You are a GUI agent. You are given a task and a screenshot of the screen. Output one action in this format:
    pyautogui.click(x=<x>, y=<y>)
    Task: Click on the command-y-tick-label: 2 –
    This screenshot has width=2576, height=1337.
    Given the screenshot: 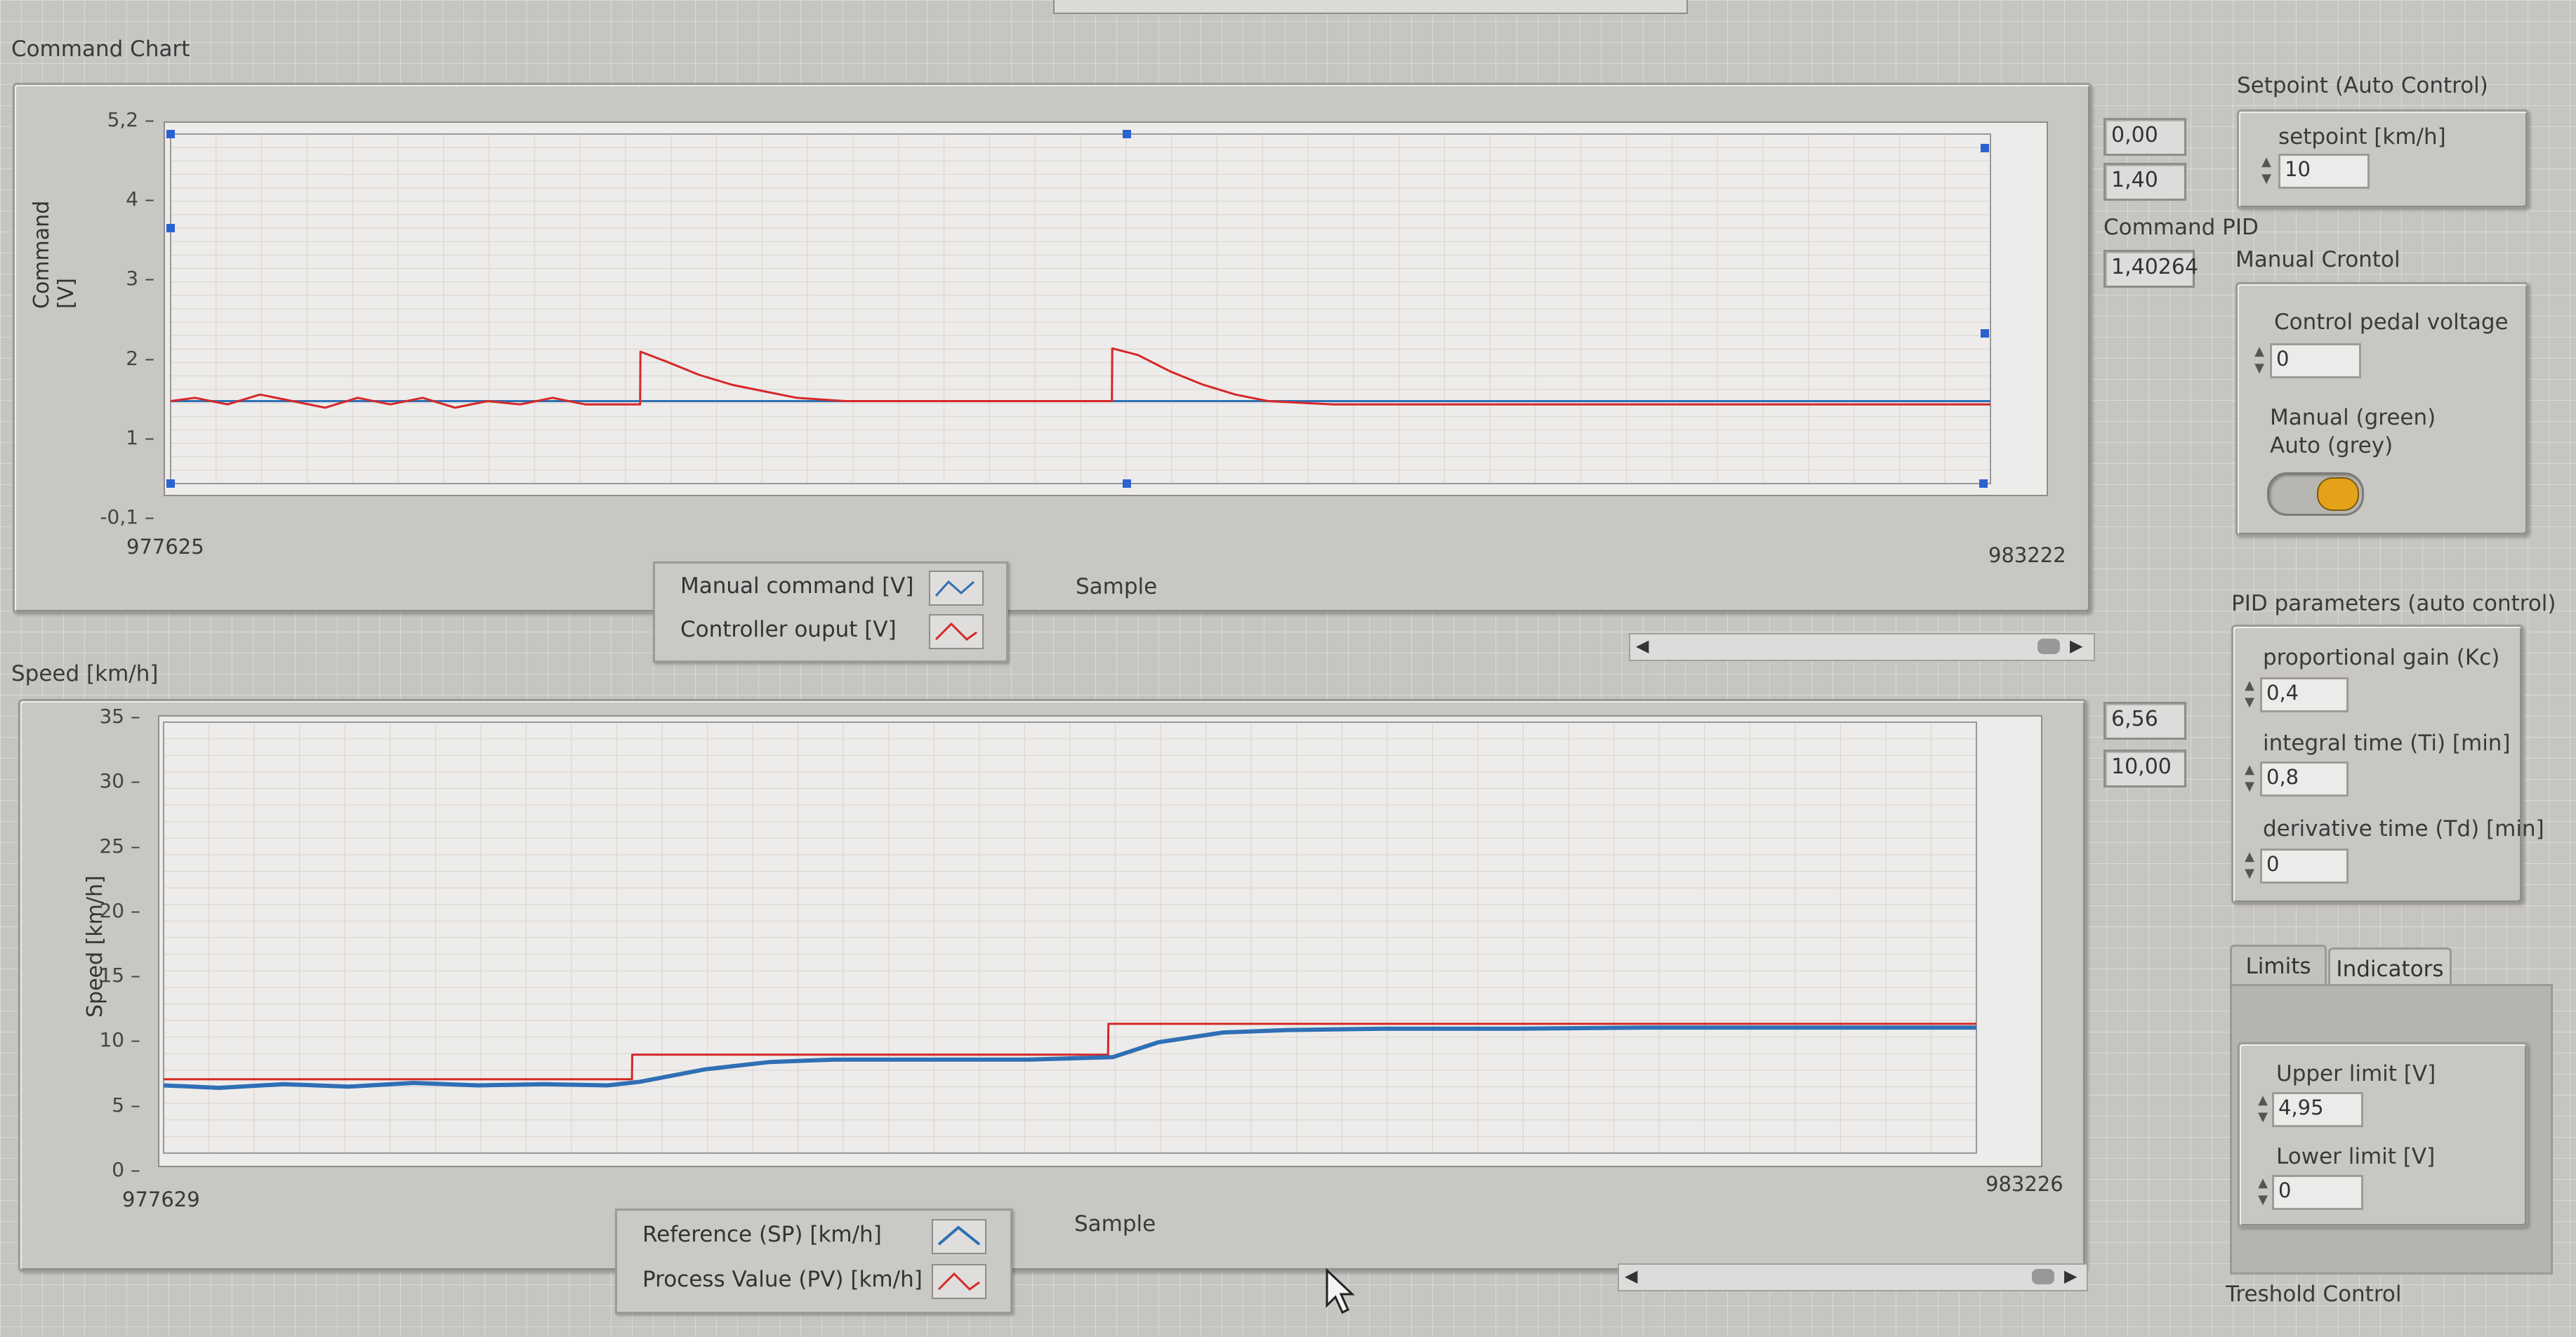 What is the action you would take?
    pyautogui.click(x=140, y=358)
    